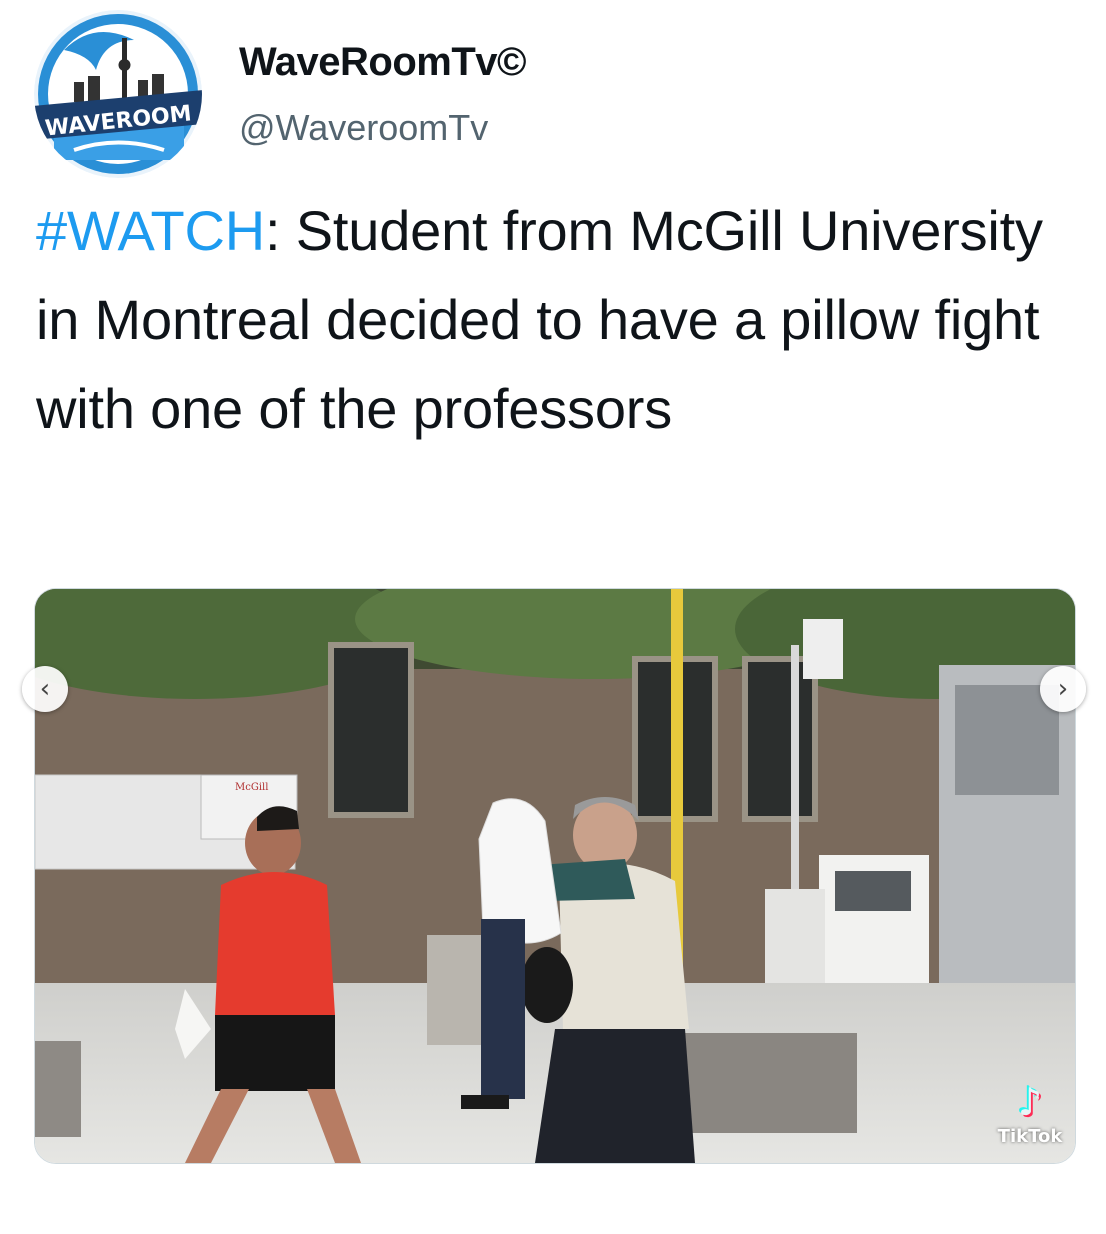  I want to click on avatar: WAVEROOM, so click(118, 94).